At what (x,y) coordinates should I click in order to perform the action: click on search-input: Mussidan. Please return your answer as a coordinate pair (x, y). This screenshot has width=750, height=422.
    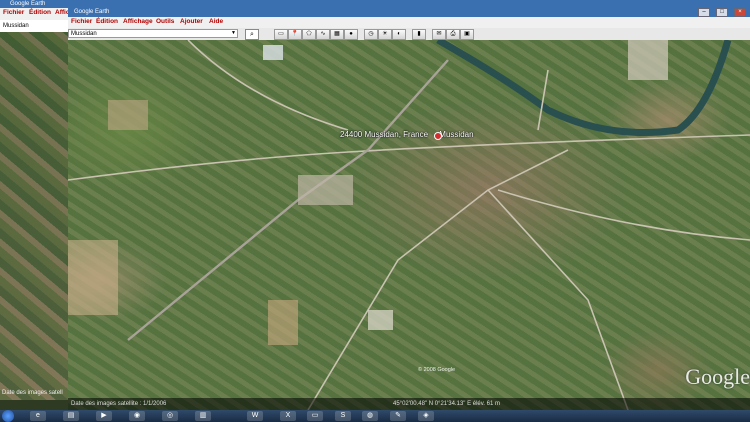
    Looking at the image, I should click on (153, 33).